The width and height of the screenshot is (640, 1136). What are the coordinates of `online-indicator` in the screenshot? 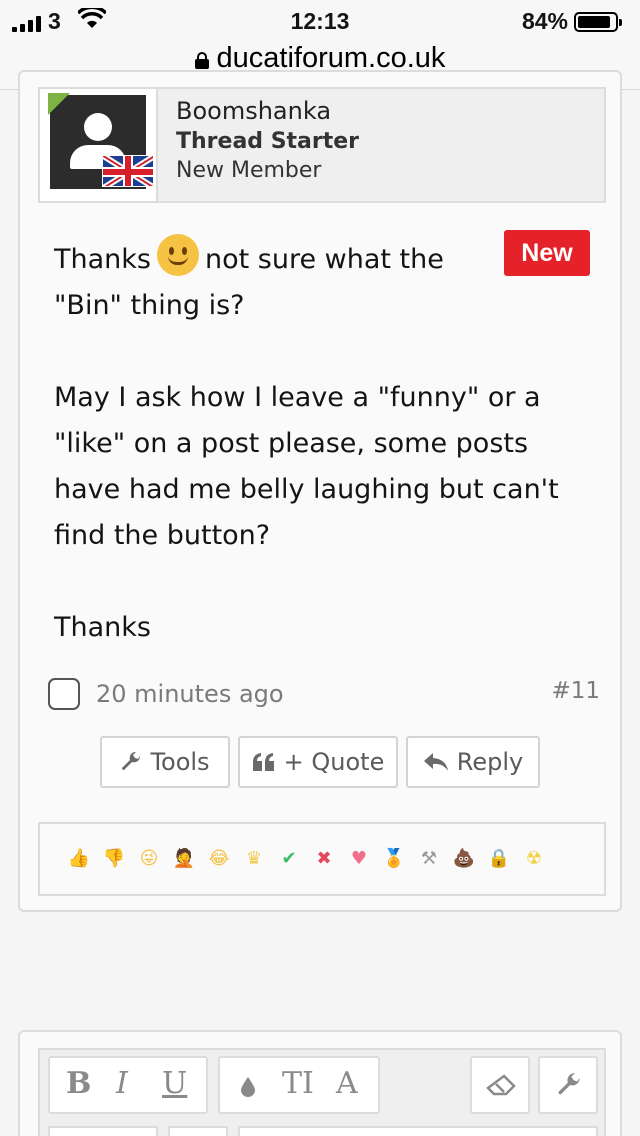 It's located at (59, 104).